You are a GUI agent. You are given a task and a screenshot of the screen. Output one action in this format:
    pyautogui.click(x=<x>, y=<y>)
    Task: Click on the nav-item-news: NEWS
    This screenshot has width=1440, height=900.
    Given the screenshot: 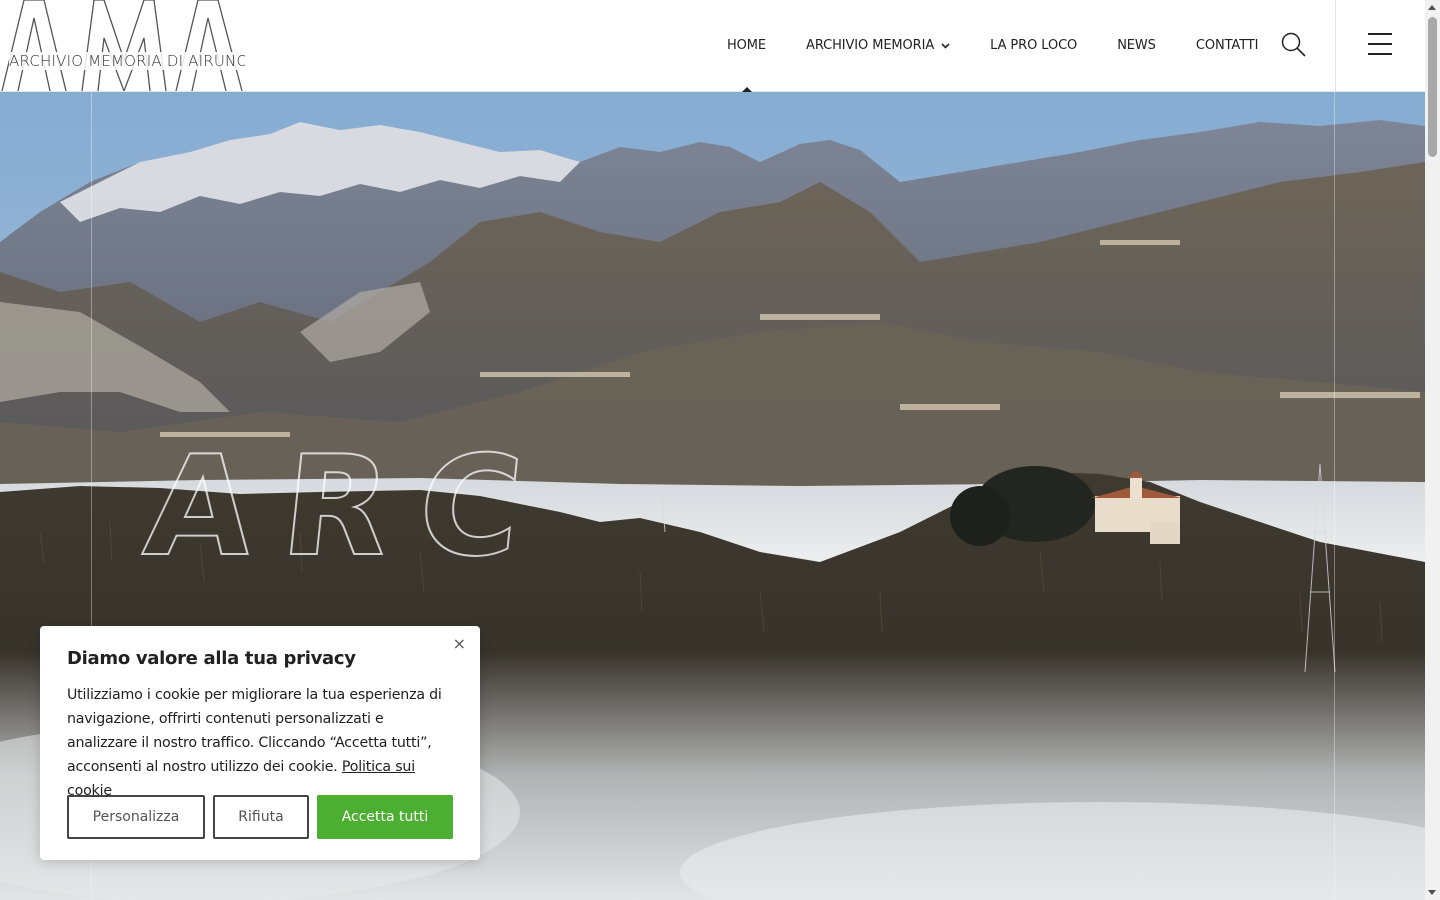 What is the action you would take?
    pyautogui.click(x=1136, y=45)
    